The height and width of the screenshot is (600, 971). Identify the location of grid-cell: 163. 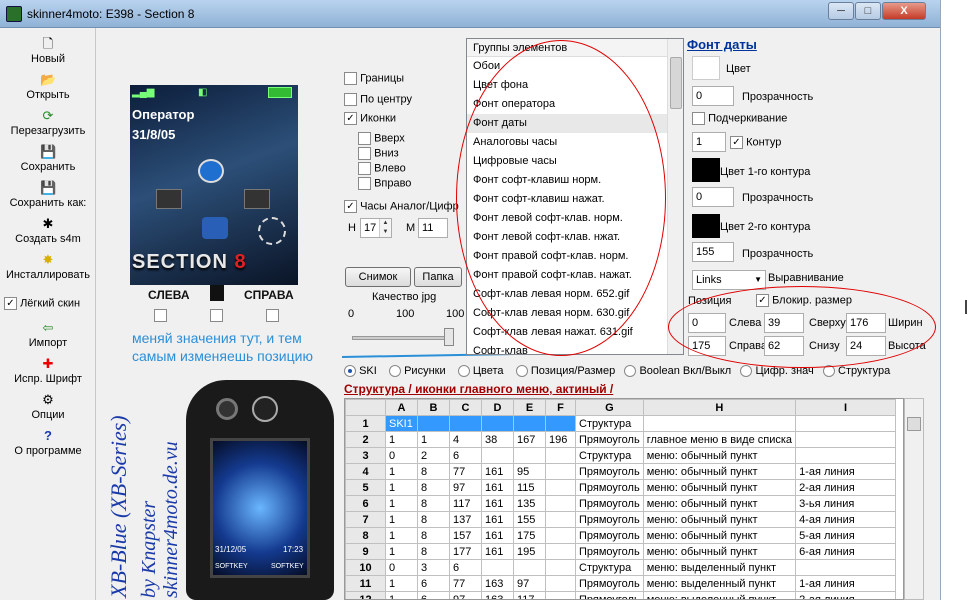
(497, 583).